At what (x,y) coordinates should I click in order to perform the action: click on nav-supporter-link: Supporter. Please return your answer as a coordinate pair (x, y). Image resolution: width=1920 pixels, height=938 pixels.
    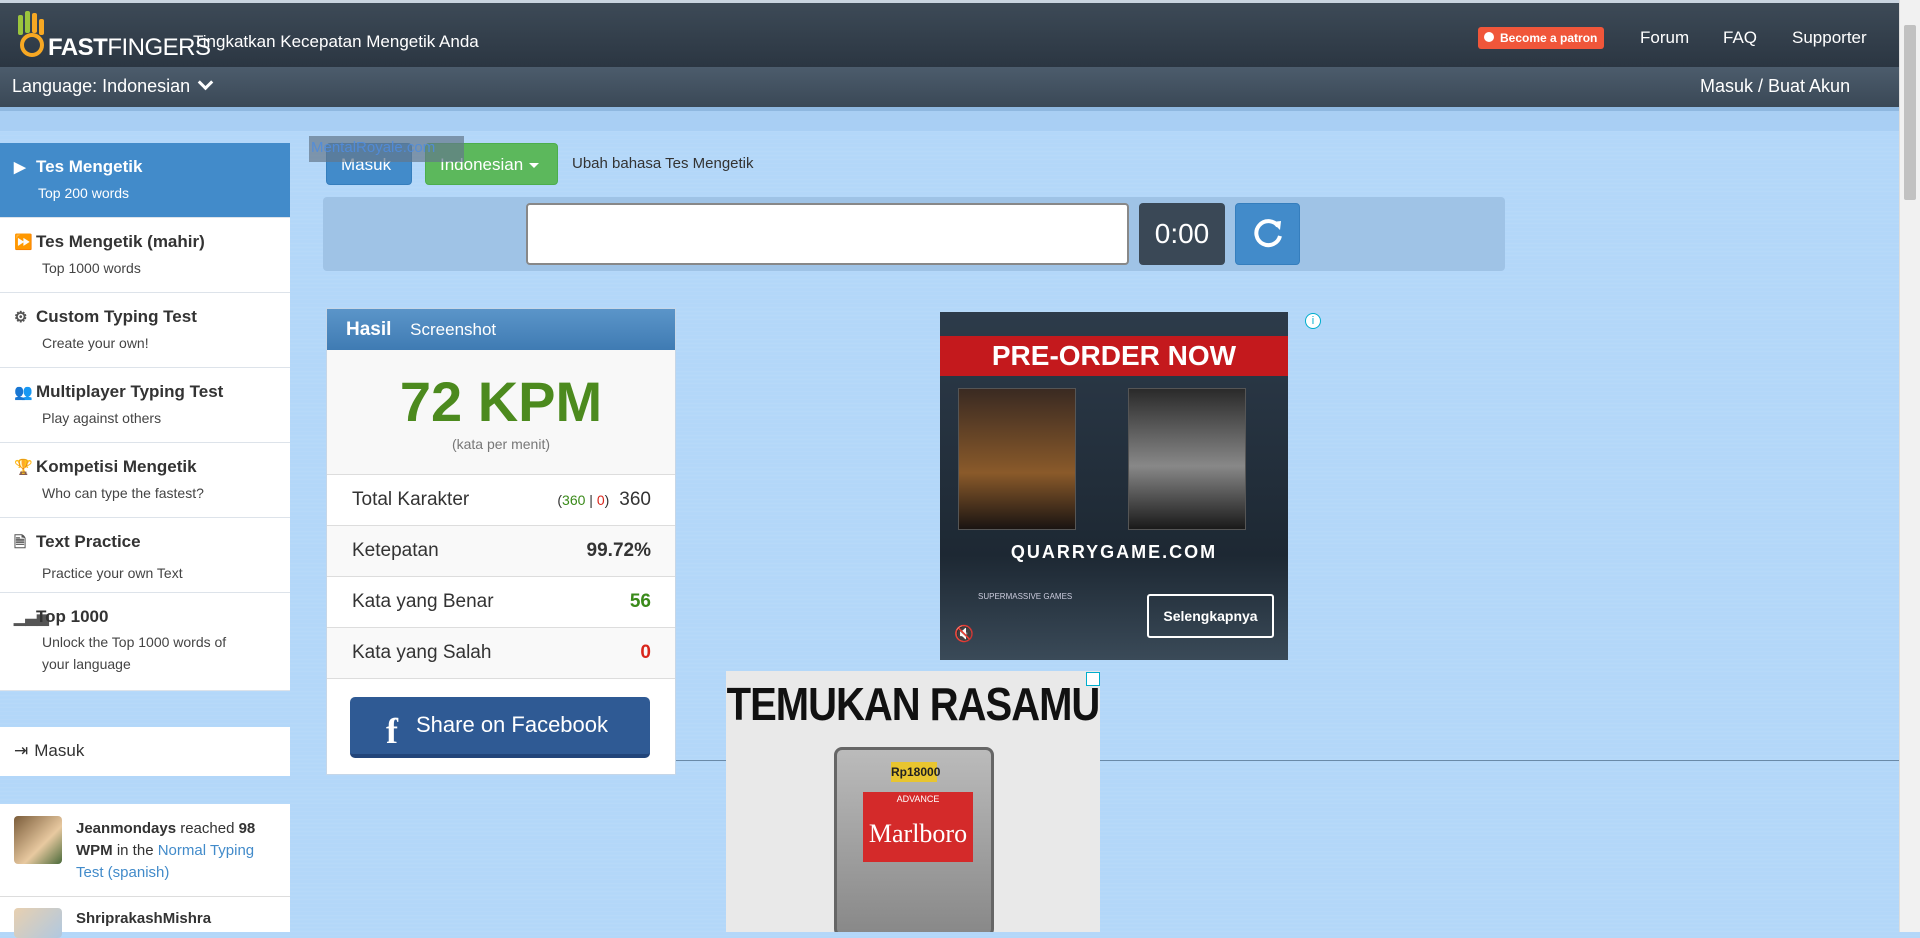
    Looking at the image, I should click on (1829, 38).